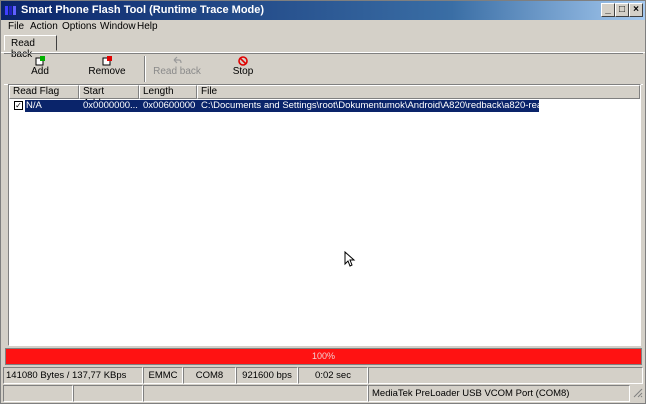  I want to click on status-empty, so click(505, 375).